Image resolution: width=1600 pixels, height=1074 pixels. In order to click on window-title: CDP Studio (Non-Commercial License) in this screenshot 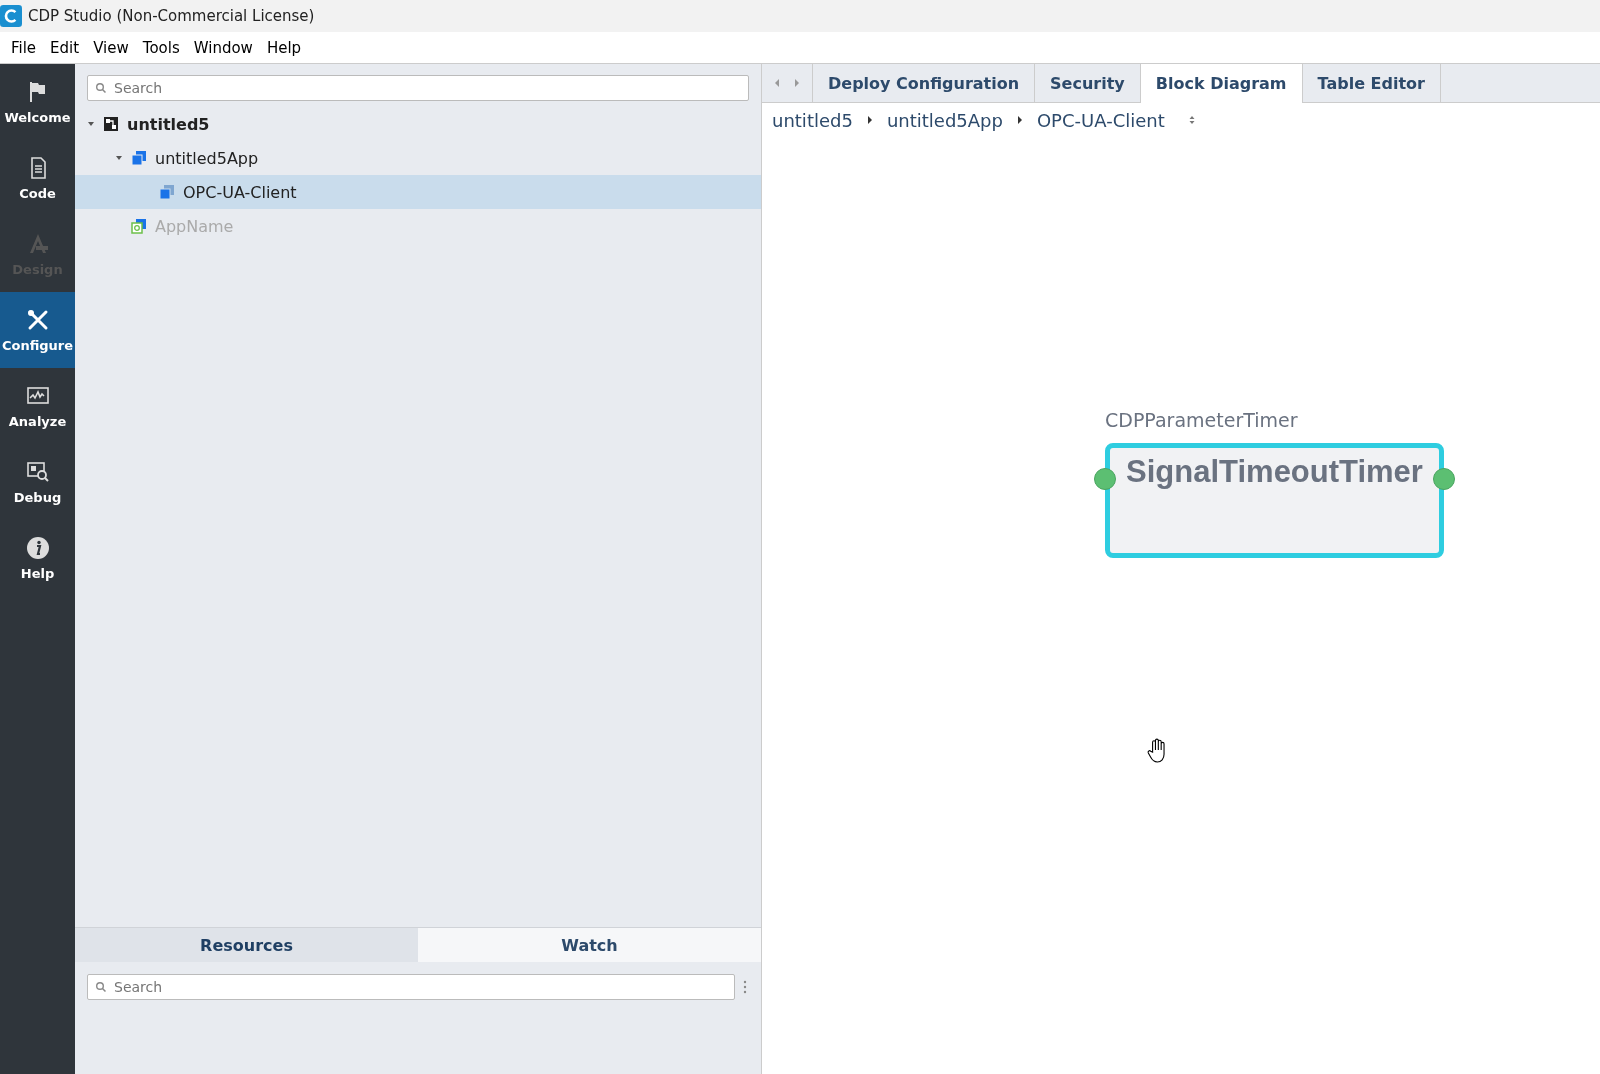, I will do `click(171, 16)`.